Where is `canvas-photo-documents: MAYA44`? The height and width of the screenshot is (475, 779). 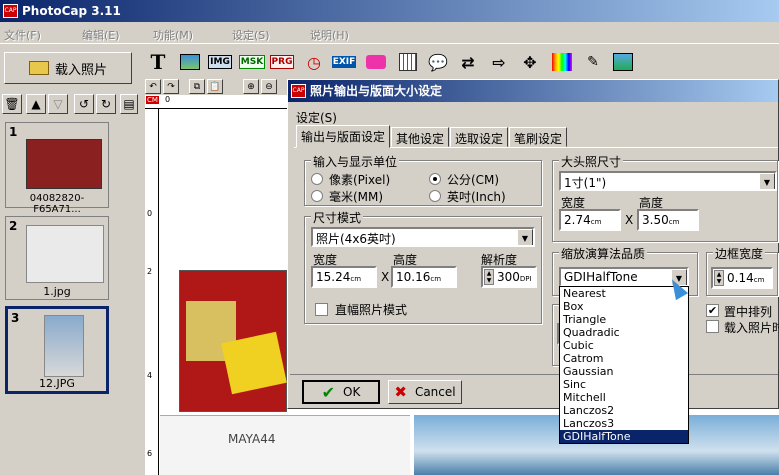 canvas-photo-documents: MAYA44 is located at coordinates (285, 445).